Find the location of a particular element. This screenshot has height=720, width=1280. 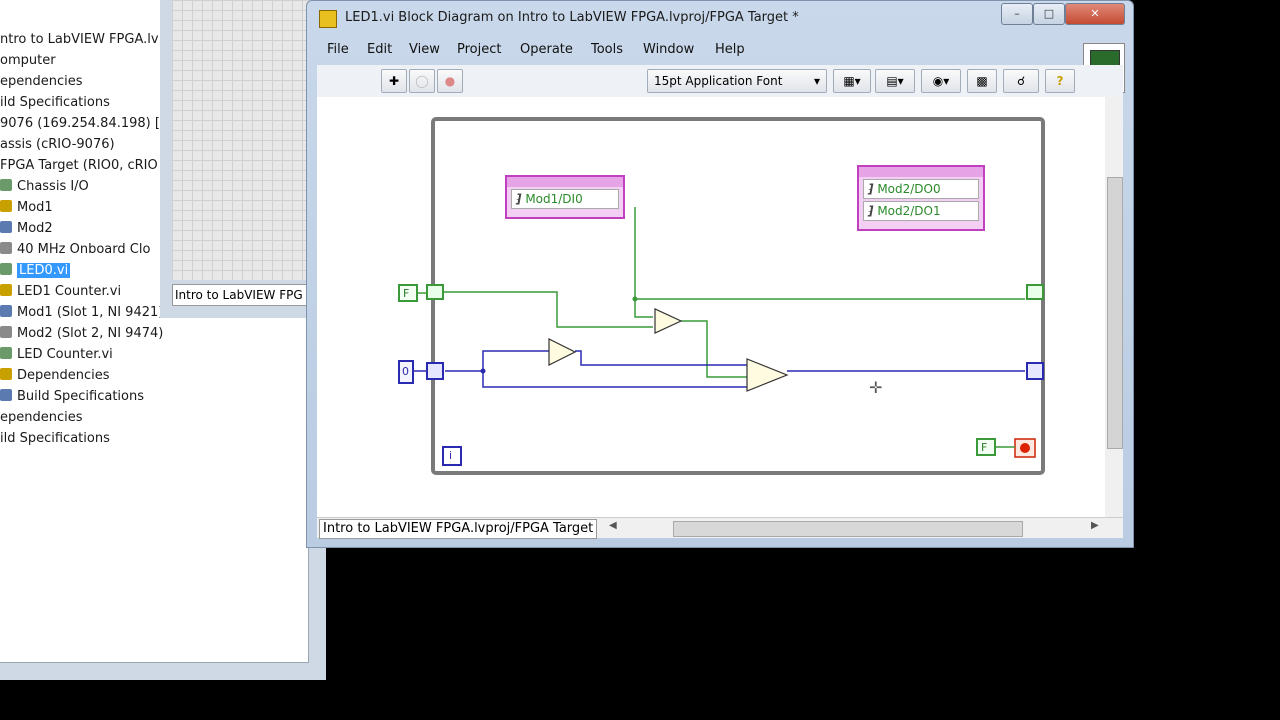

bool-shift-register-left is located at coordinates (435, 292).